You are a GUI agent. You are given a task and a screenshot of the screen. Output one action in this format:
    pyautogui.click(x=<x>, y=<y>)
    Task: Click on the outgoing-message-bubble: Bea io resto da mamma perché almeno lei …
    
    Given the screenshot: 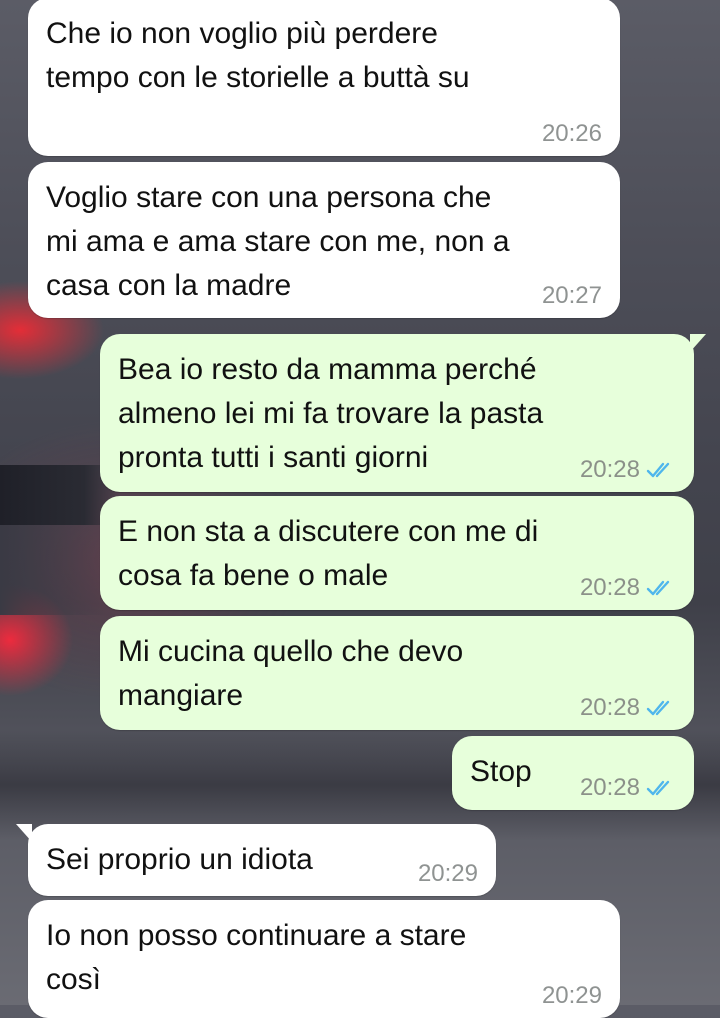 What is the action you would take?
    pyautogui.click(x=403, y=413)
    